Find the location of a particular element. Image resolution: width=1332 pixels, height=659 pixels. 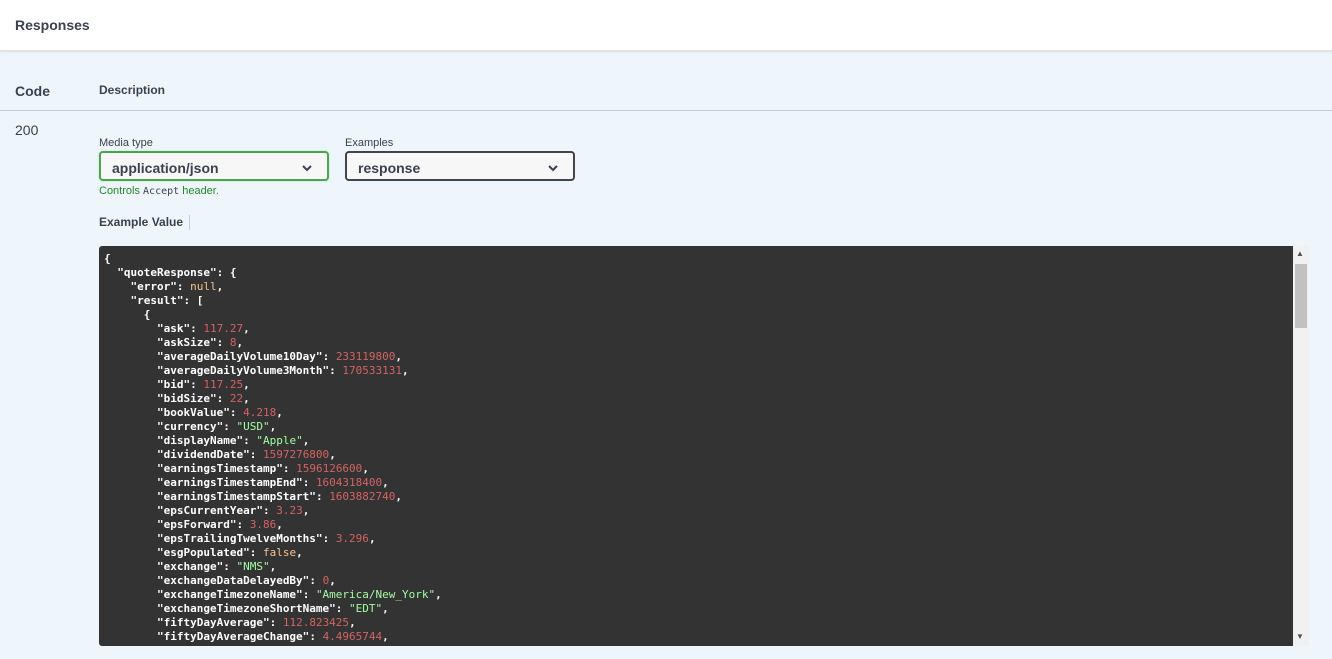

json-line: "result": [ is located at coordinates (167, 300).